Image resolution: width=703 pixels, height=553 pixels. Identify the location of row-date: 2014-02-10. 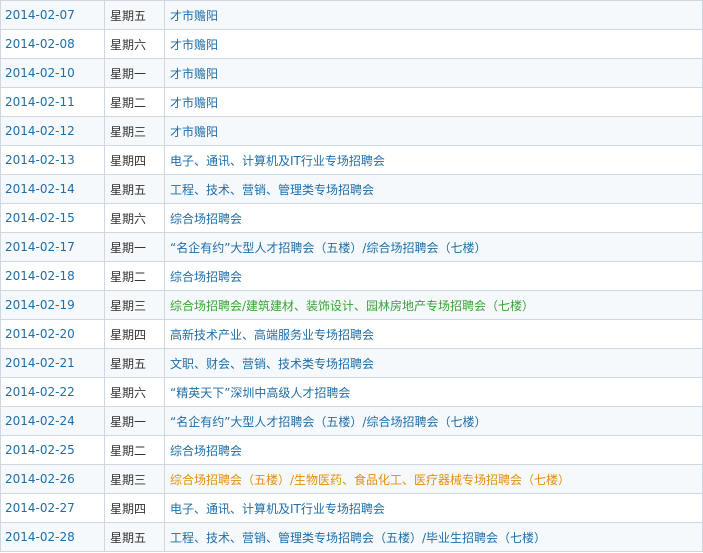
(52, 73).